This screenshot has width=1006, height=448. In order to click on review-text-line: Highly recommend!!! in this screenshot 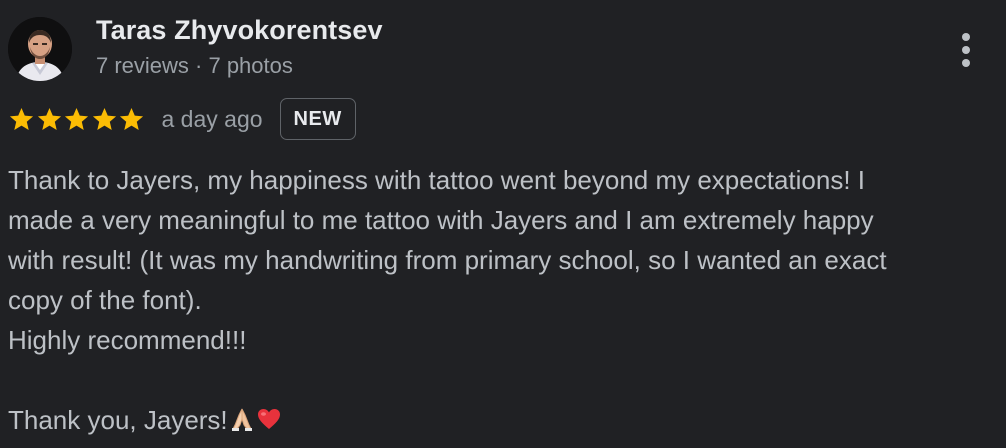, I will do `click(127, 340)`.